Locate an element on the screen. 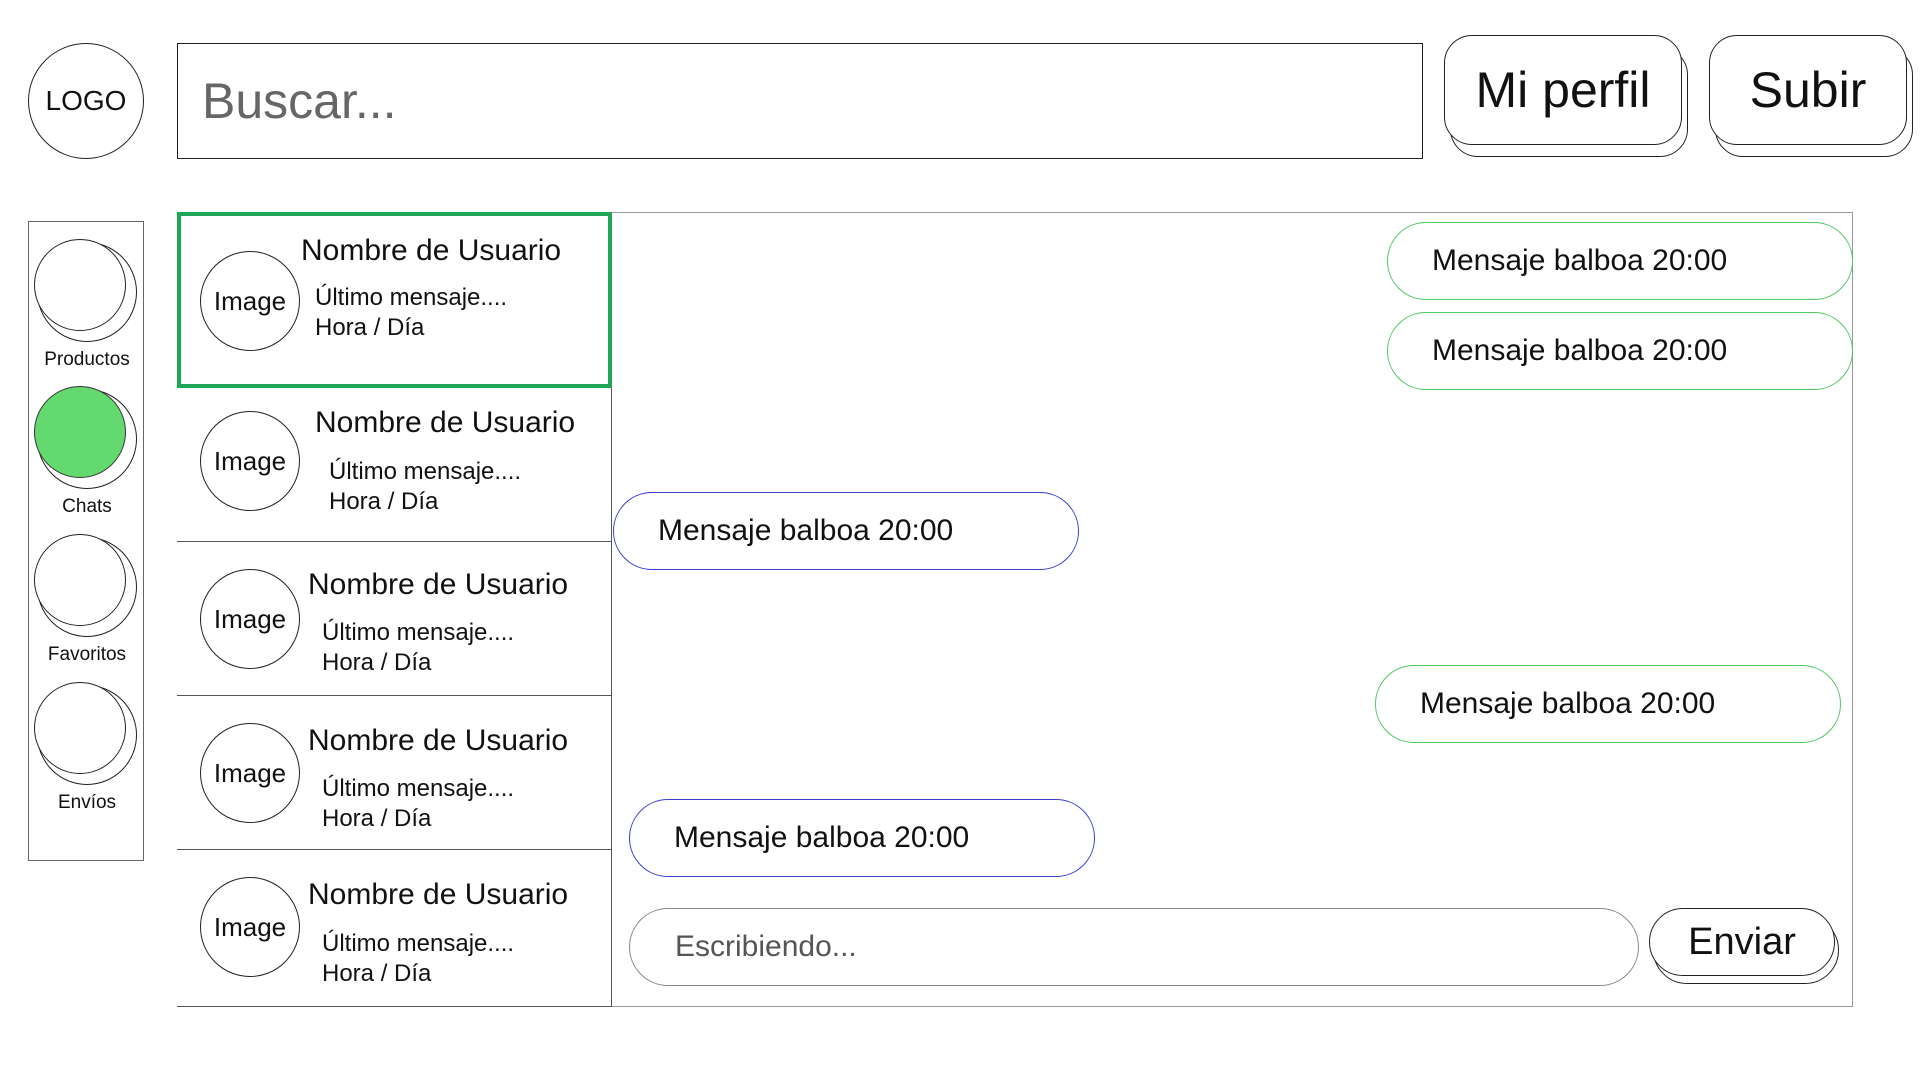 This screenshot has width=1920, height=1080. sidebar-nav: Productos Chats Favoritos Envíos is located at coordinates (86, 541).